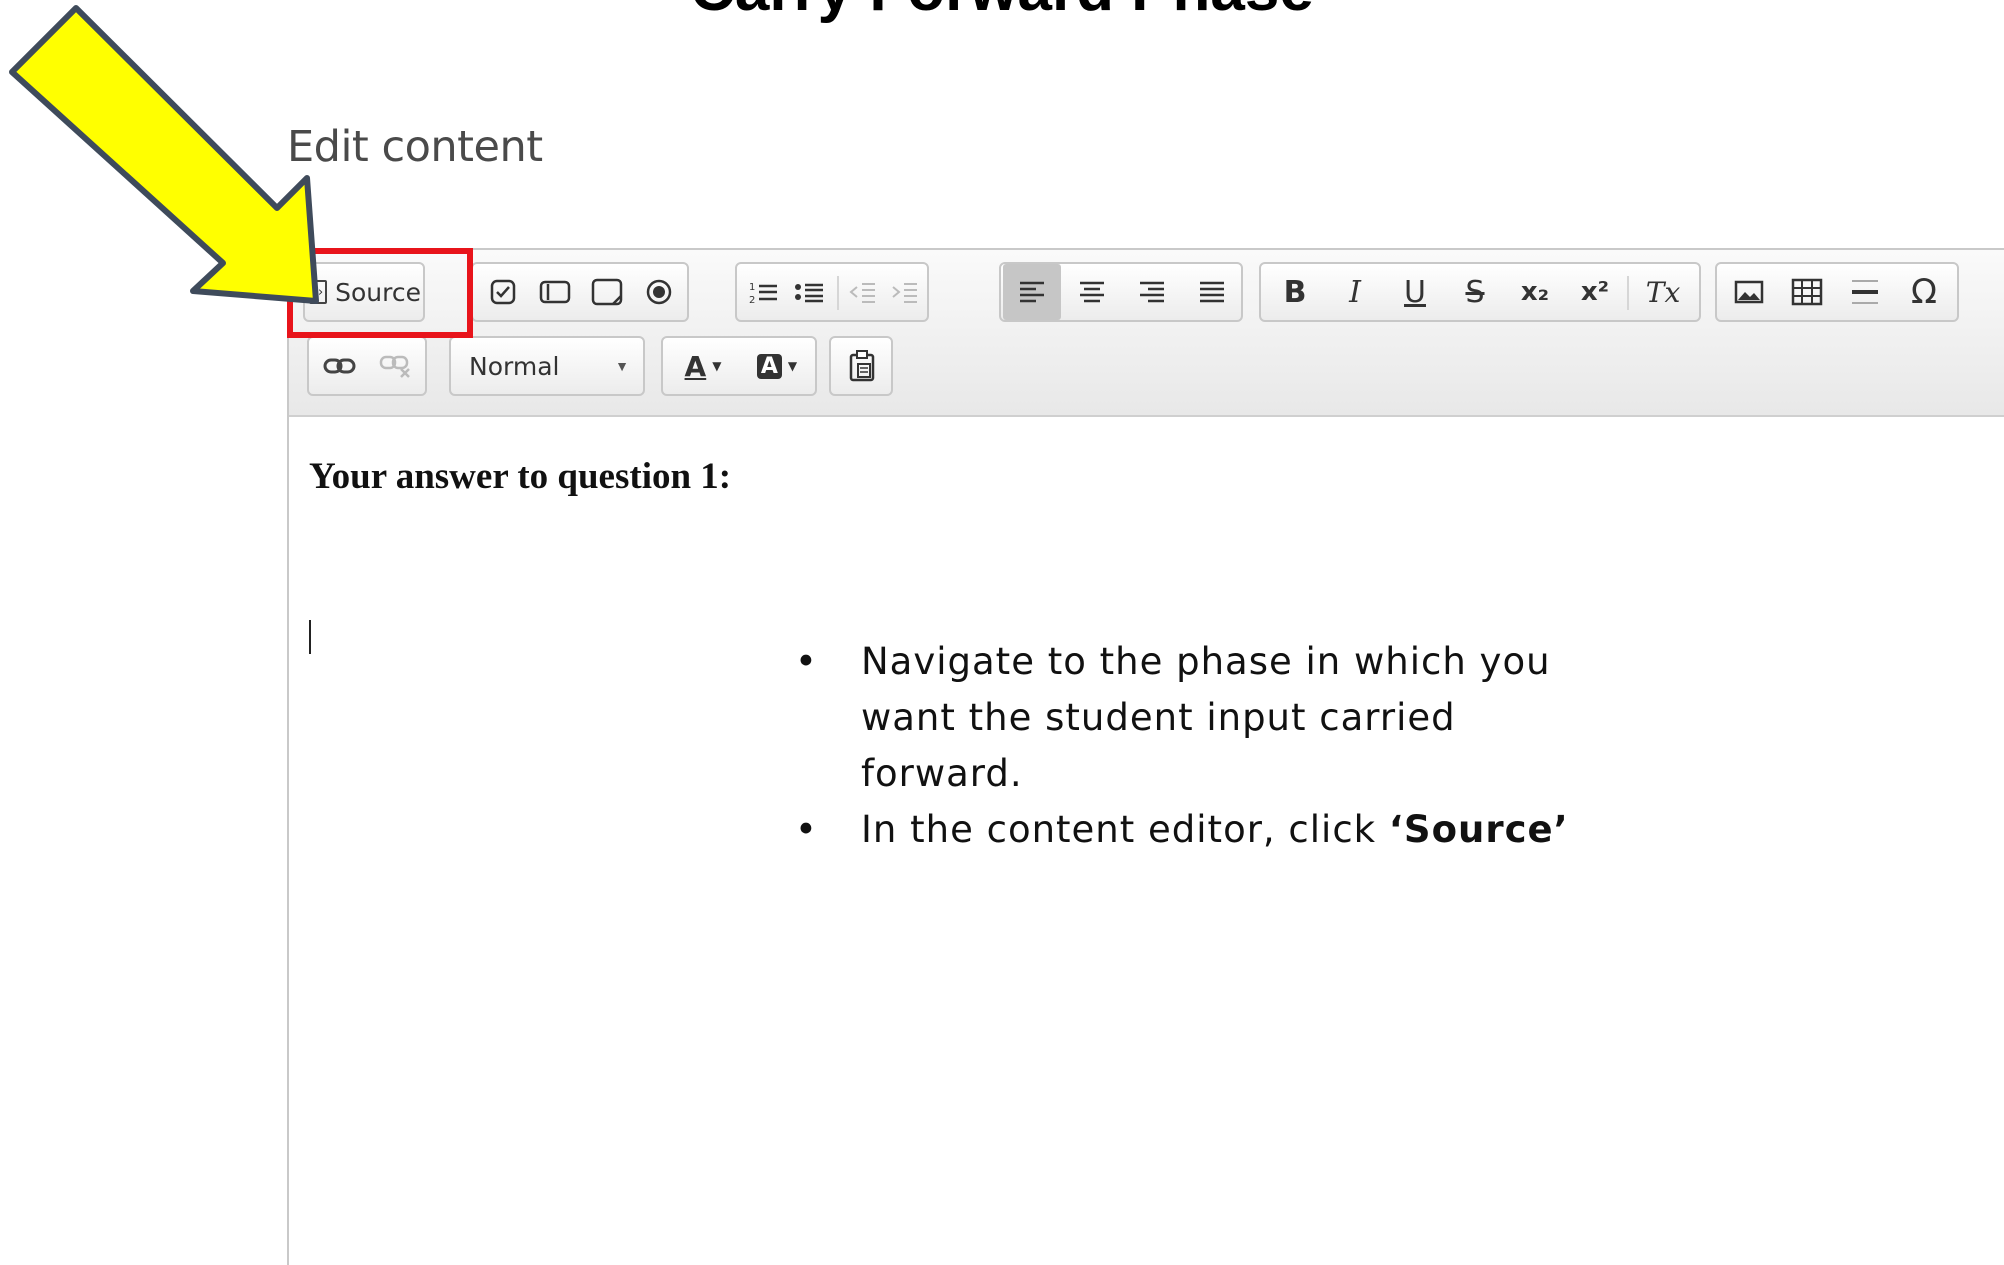  What do you see at coordinates (555, 292) in the screenshot?
I see `textfield-icon` at bounding box center [555, 292].